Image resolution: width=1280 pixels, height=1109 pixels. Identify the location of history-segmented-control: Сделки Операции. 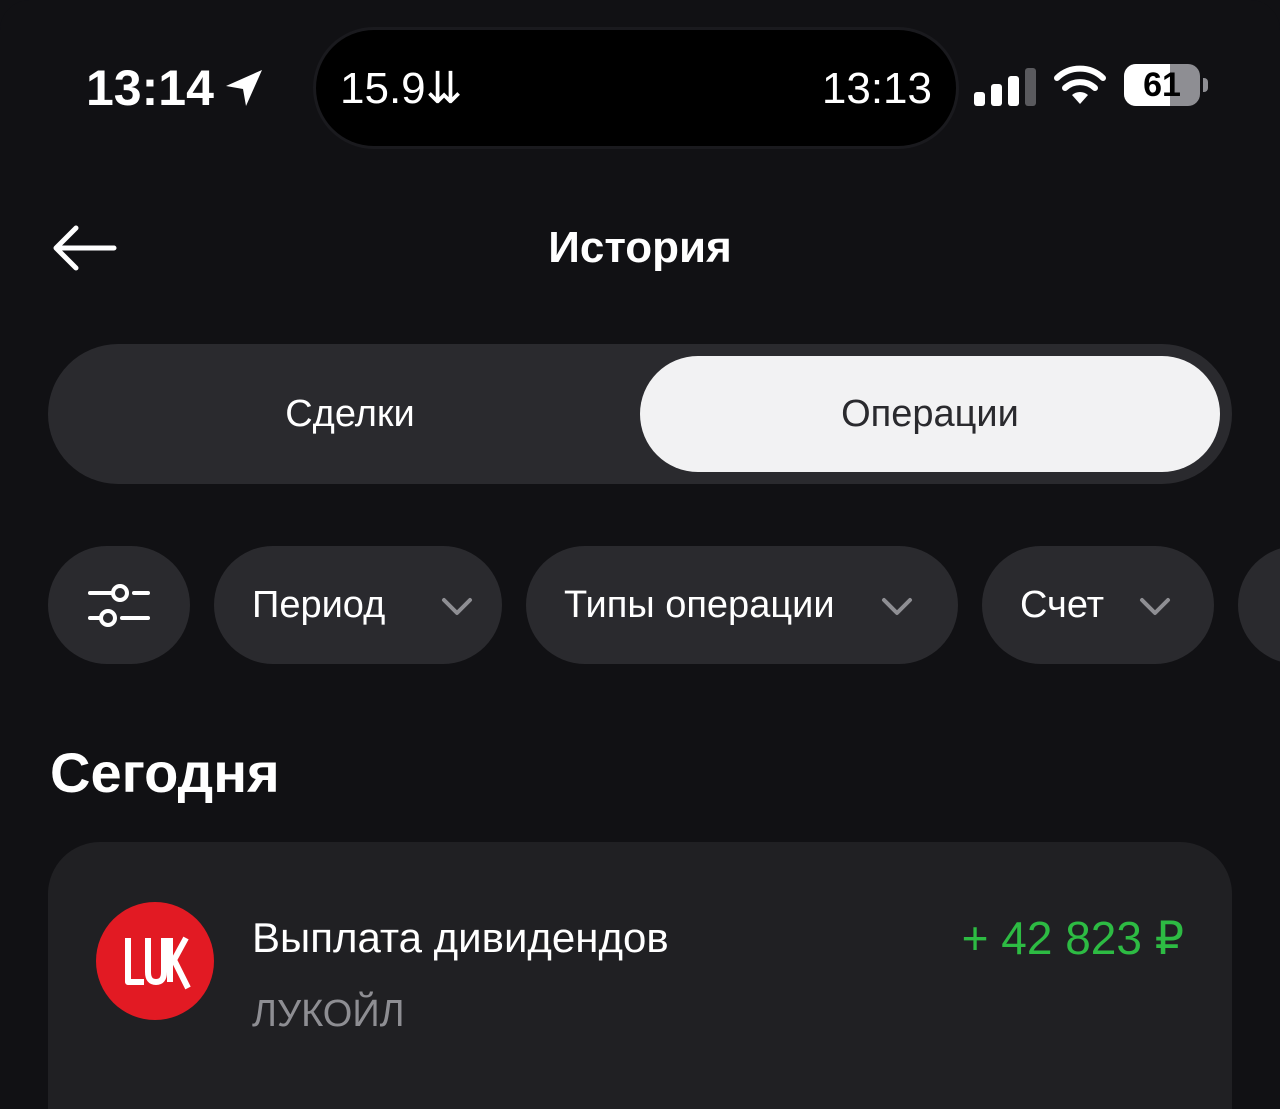
(640, 414).